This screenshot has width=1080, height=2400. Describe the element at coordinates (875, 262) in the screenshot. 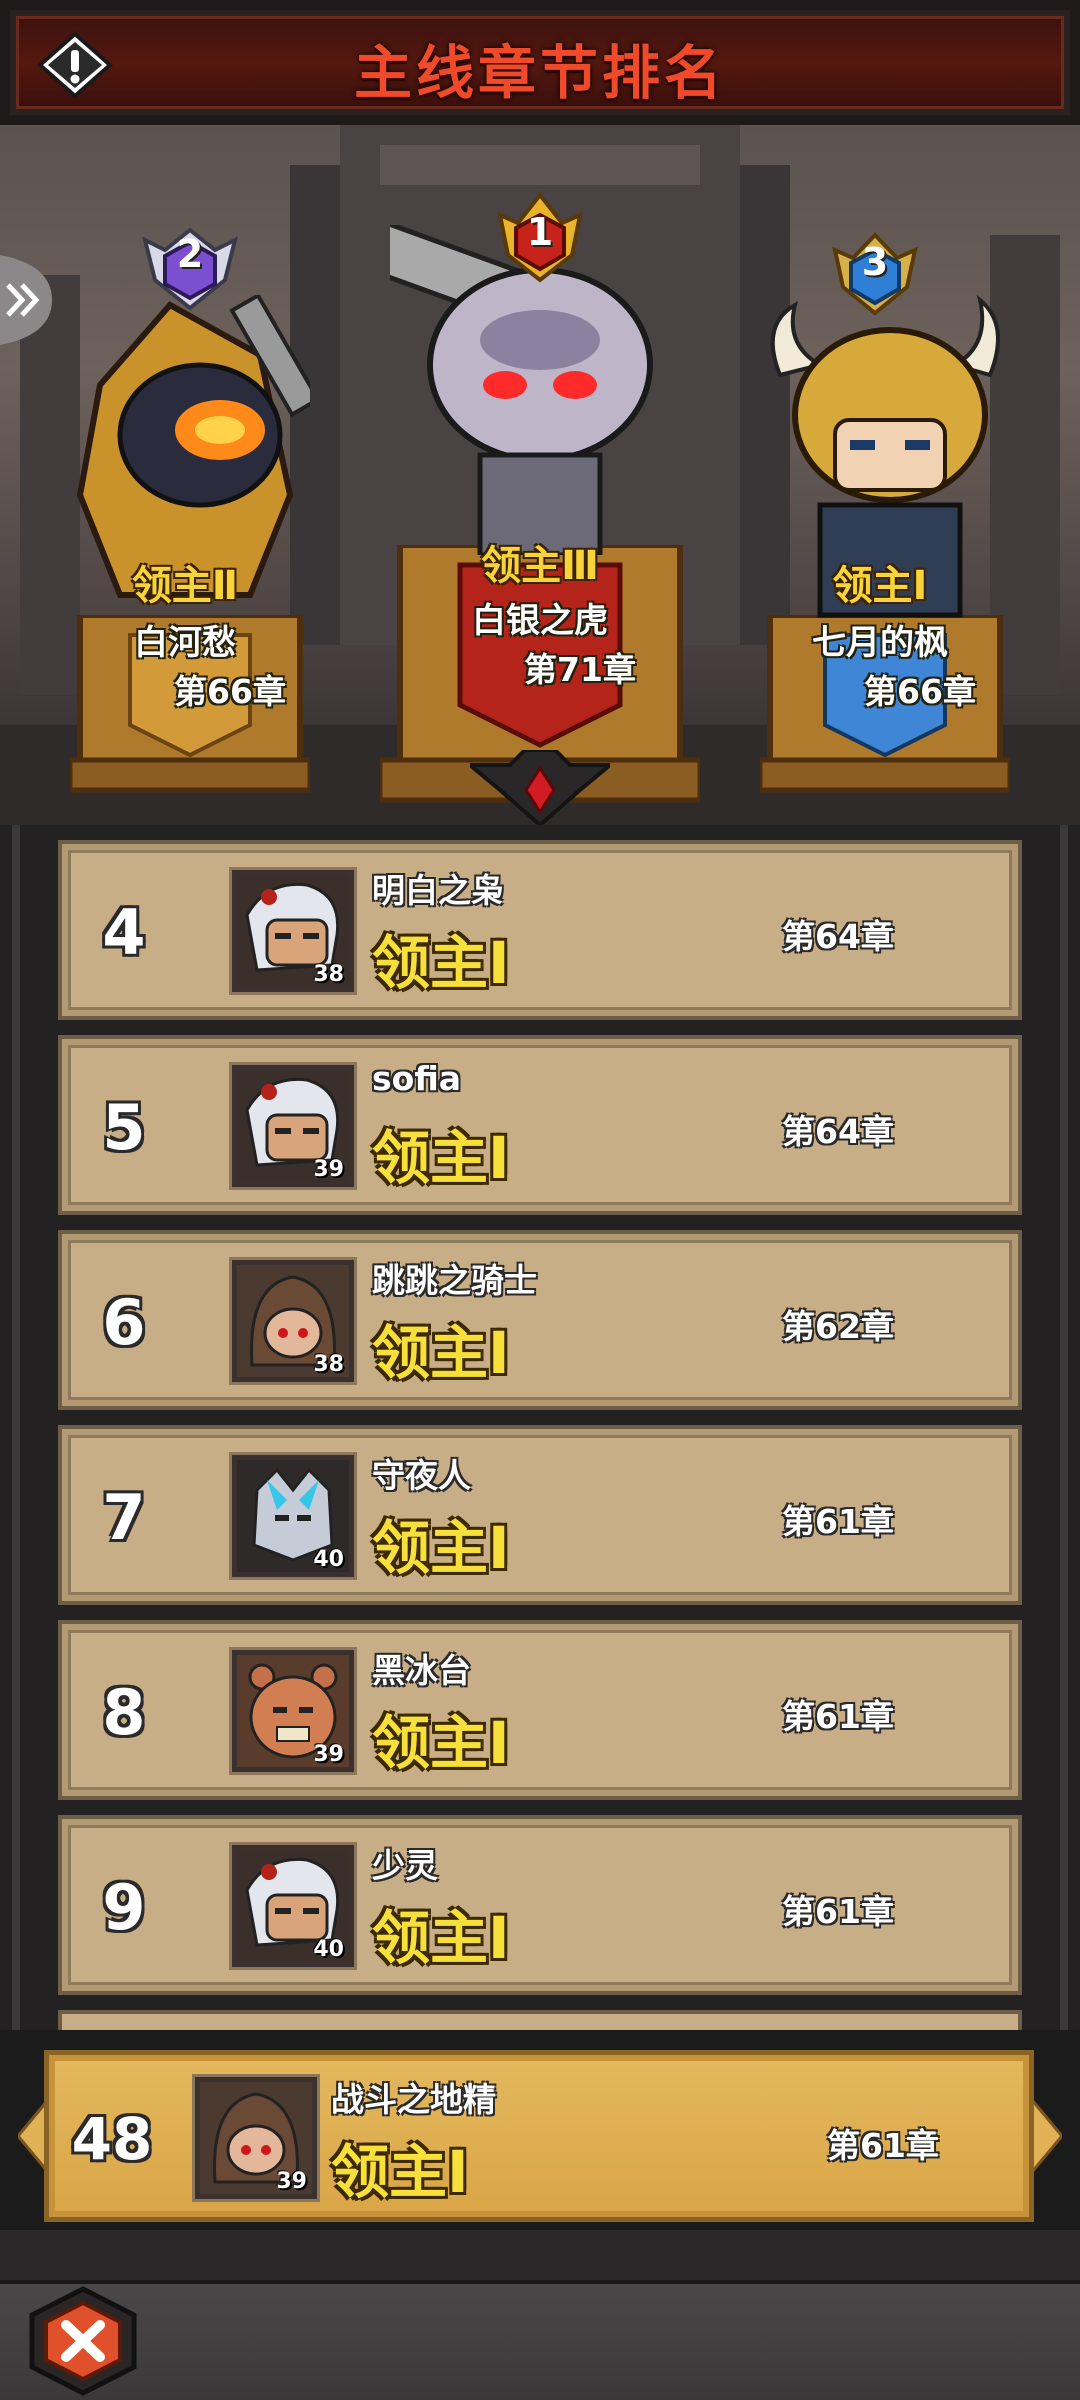

I see `rank-badge-3-number: 3` at that location.